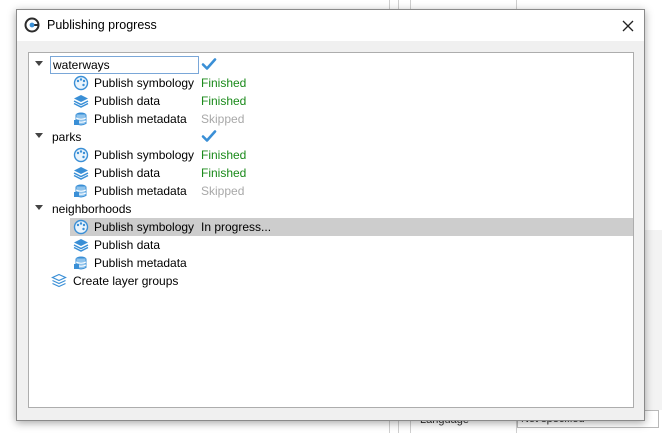 Image resolution: width=662 pixels, height=433 pixels. I want to click on layer-name: parks, so click(67, 137).